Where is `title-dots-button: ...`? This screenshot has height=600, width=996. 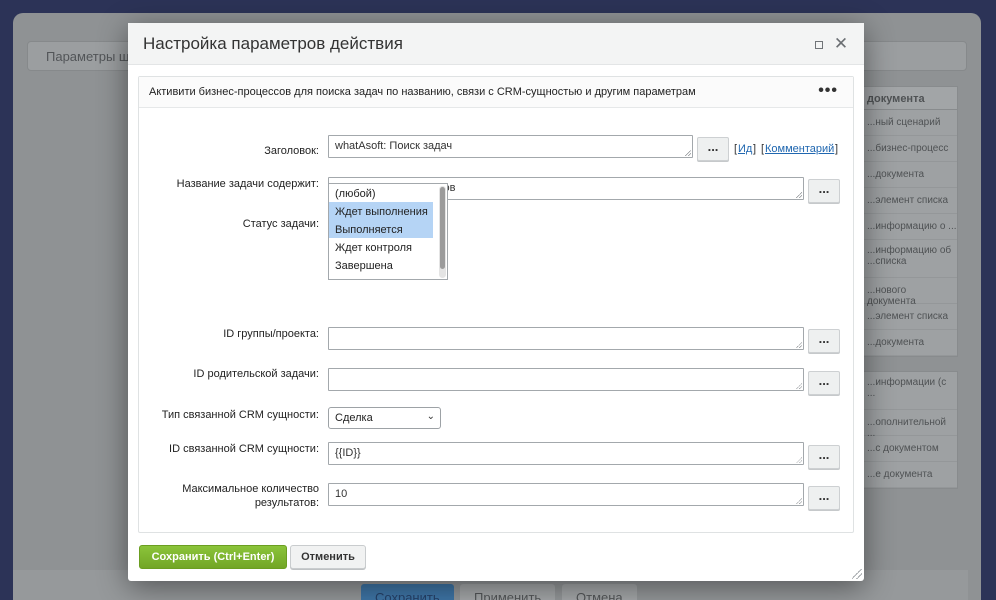 title-dots-button: ... is located at coordinates (713, 149).